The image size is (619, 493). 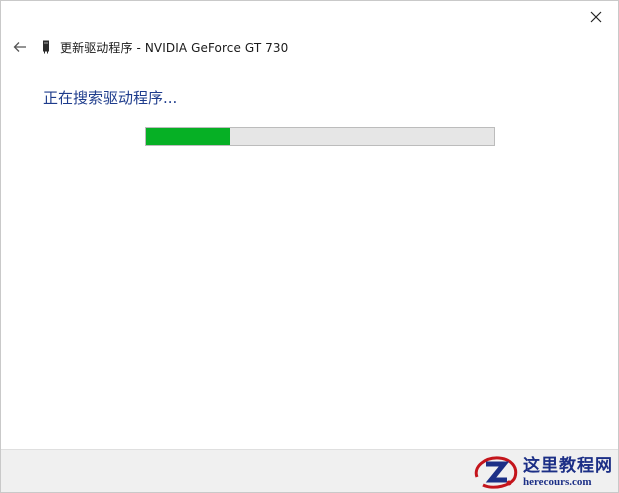 What do you see at coordinates (496, 472) in the screenshot?
I see `site-logo-icon` at bounding box center [496, 472].